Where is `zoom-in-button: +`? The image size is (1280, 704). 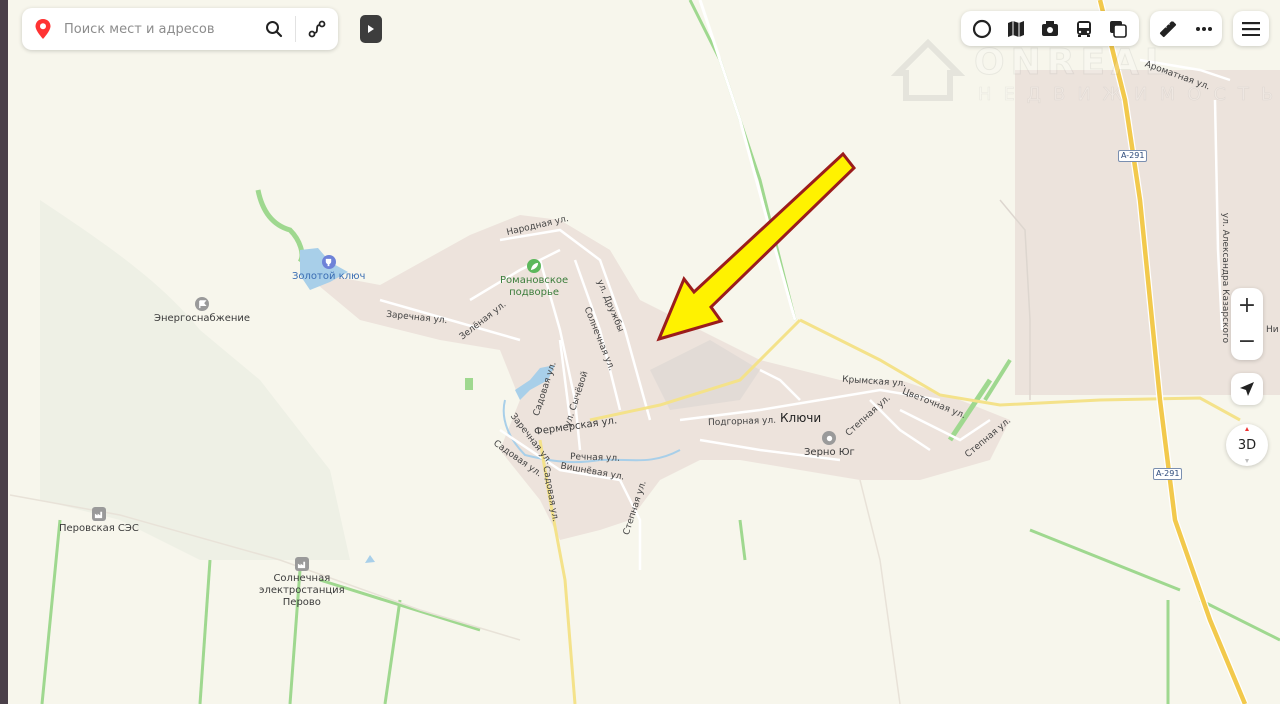
zoom-in-button: + is located at coordinates (1247, 306).